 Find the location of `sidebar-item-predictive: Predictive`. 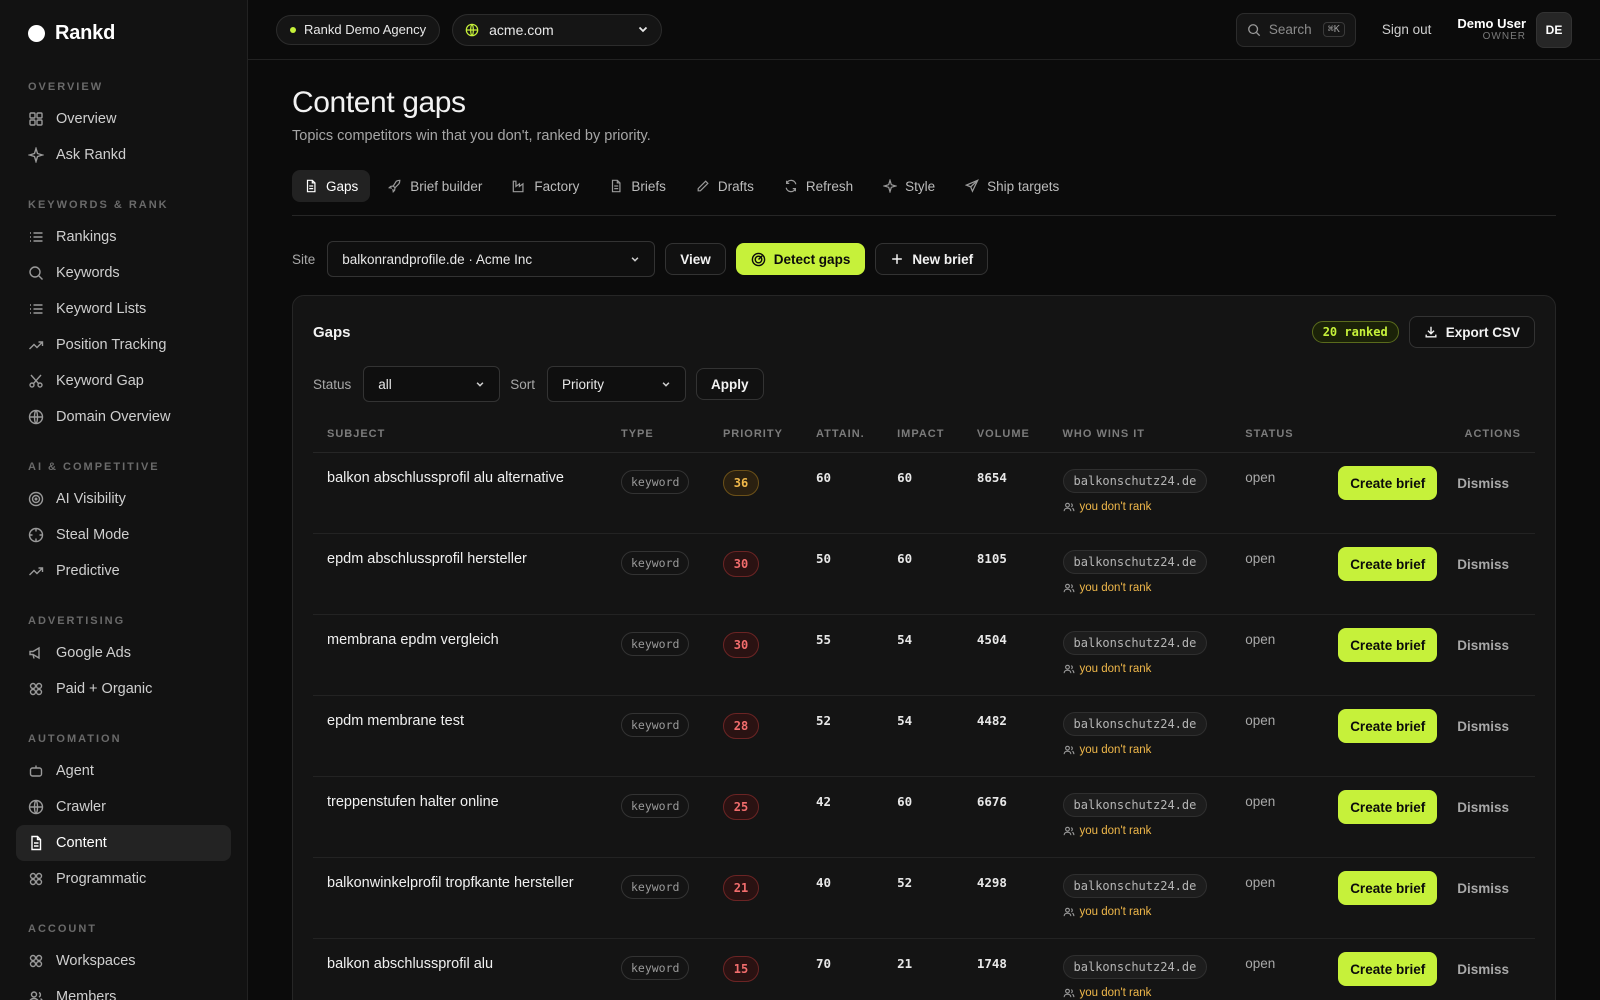

sidebar-item-predictive: Predictive is located at coordinates (123, 571).